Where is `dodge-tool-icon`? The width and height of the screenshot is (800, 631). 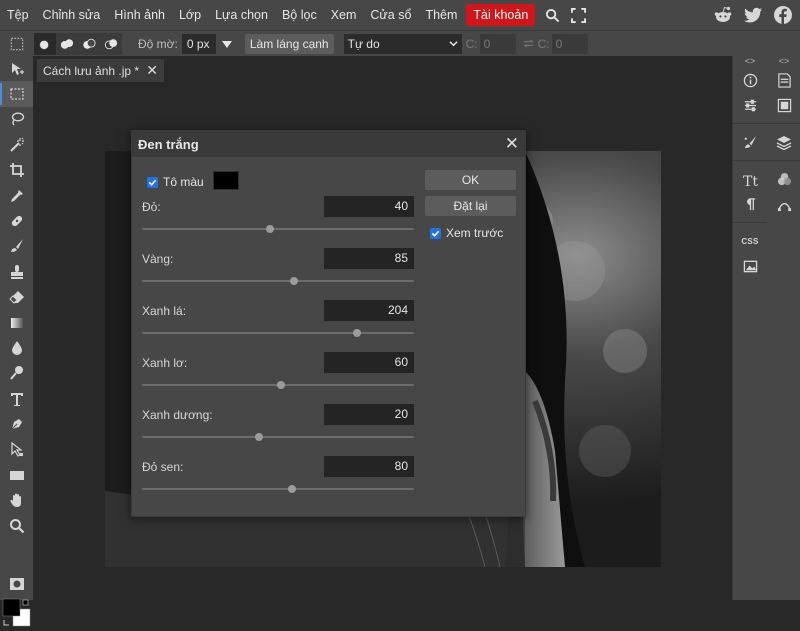 dodge-tool-icon is located at coordinates (16, 373).